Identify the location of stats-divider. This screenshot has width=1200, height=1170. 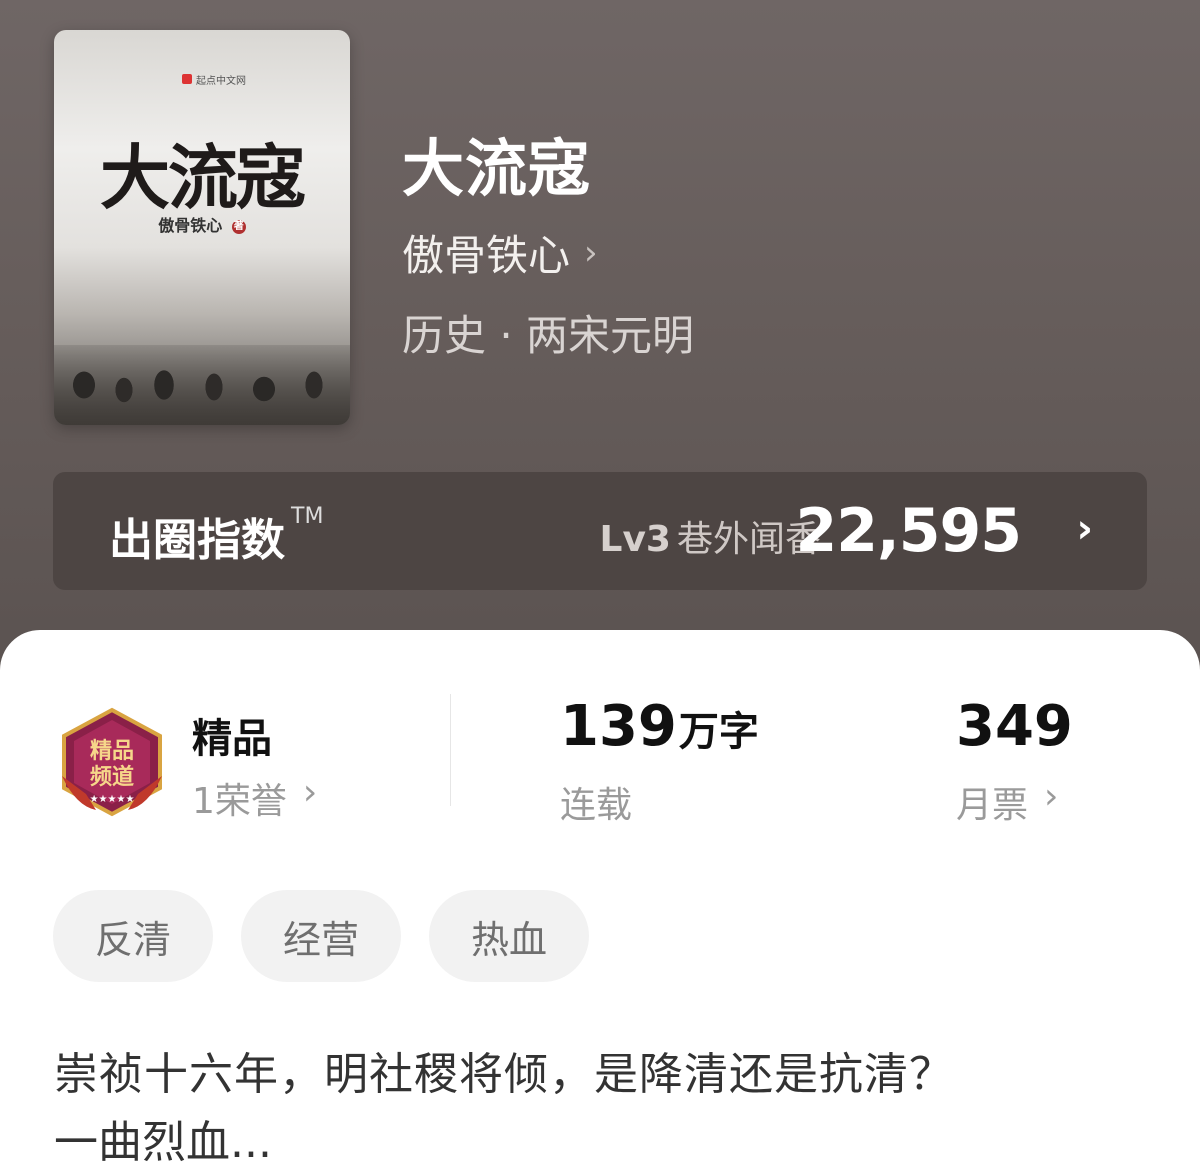
(450, 750).